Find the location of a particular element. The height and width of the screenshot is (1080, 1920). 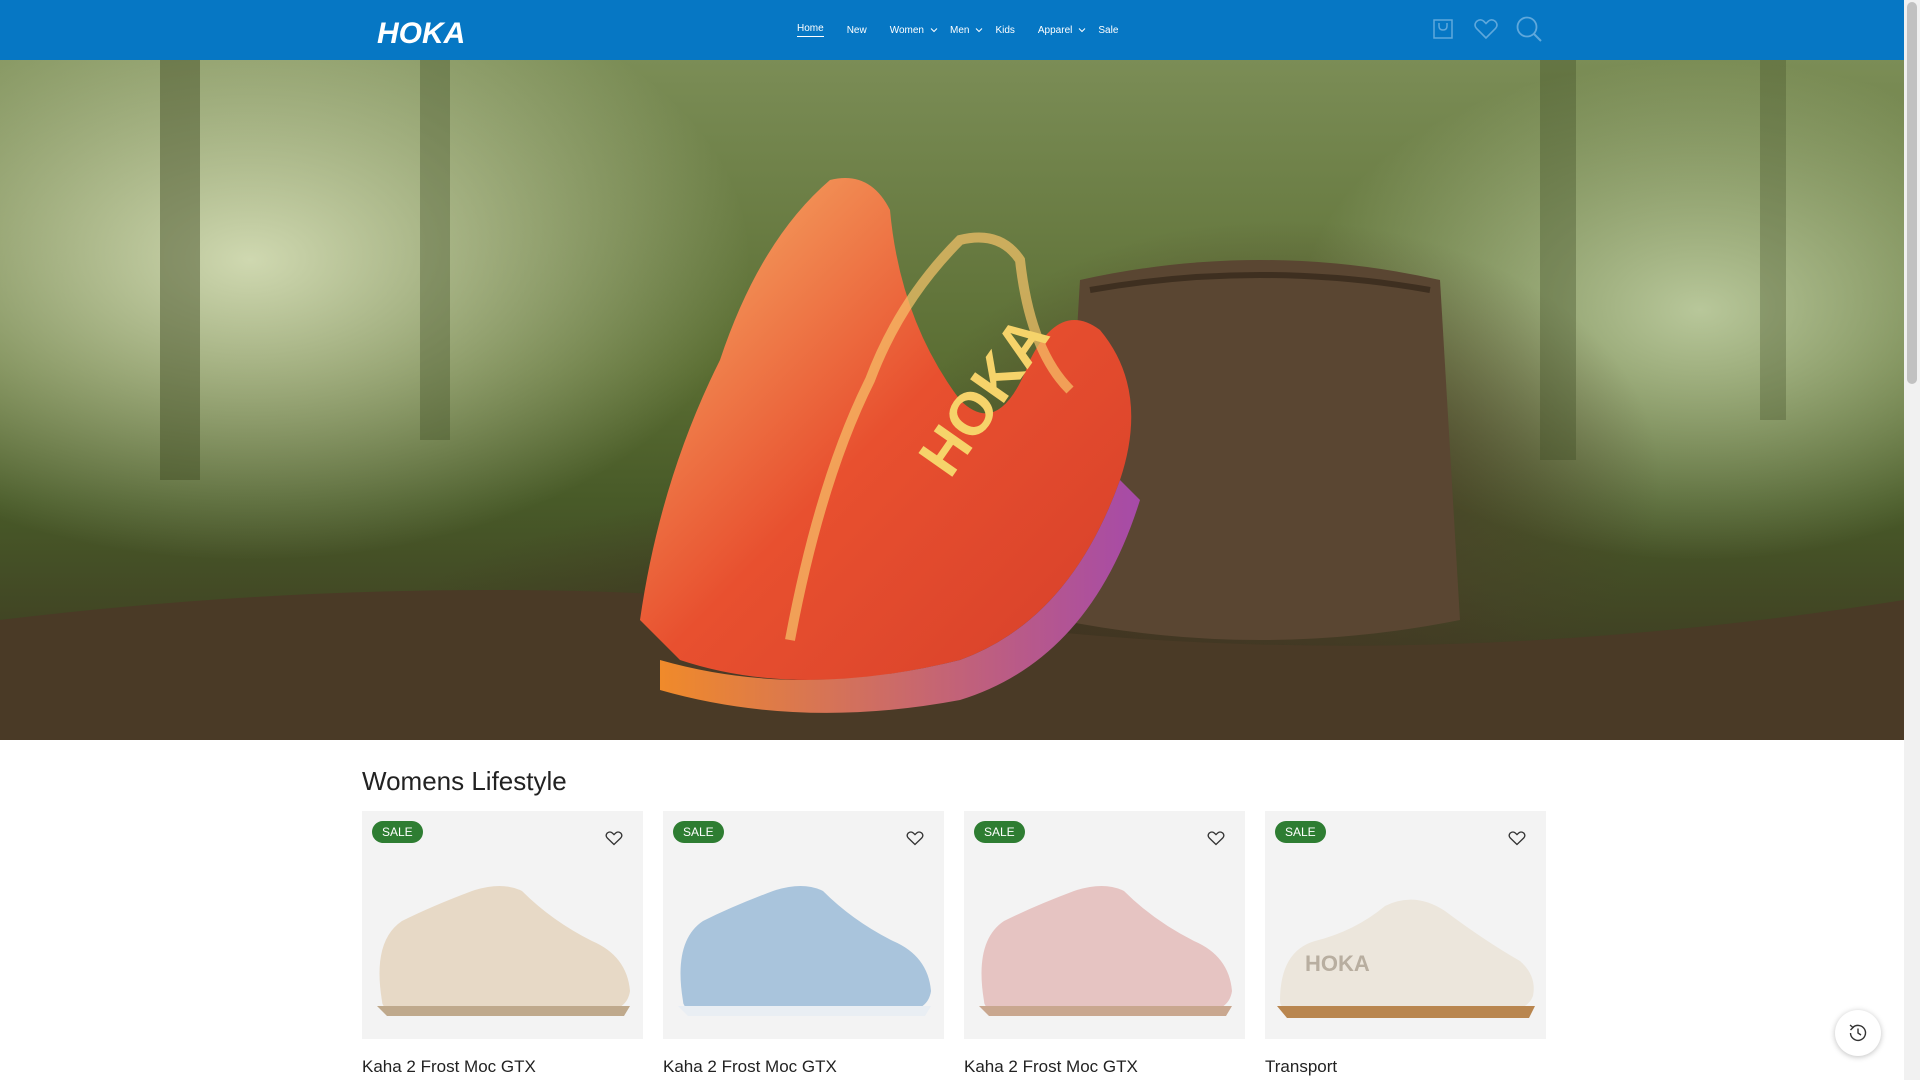

recently-viewed-button is located at coordinates (1858, 1033).